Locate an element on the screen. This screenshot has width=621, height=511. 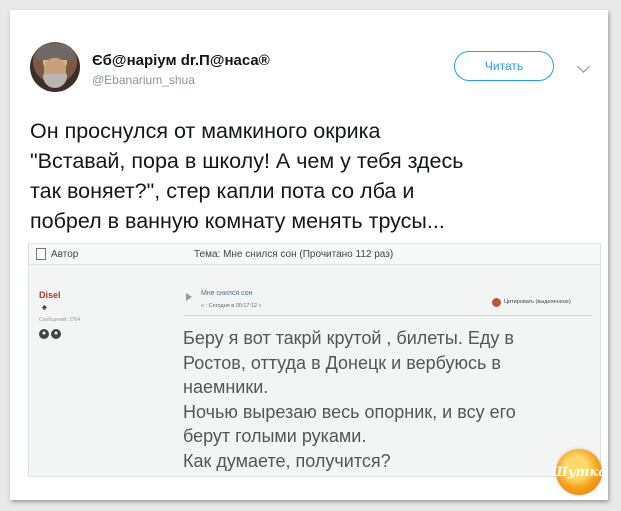
forum-post-date: « : Сегодня в 00:17:12 » is located at coordinates (231, 306).